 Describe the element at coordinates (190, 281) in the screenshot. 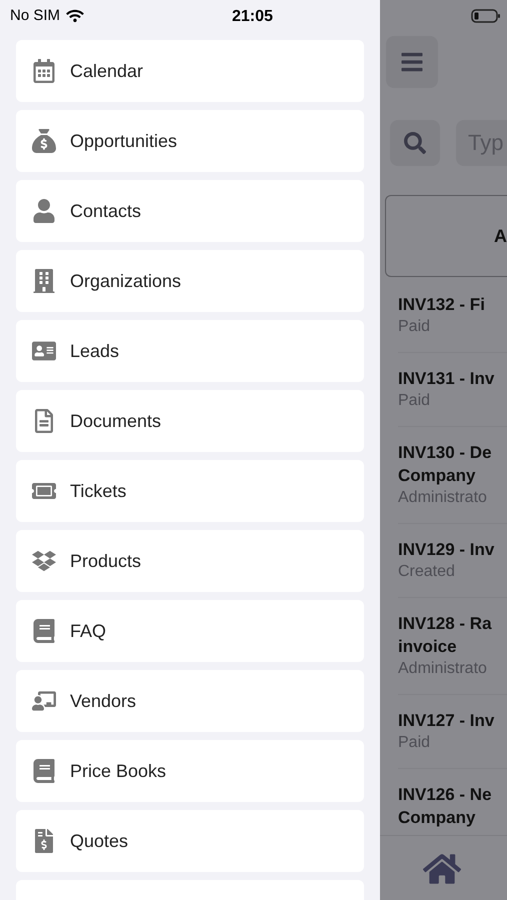

I see `menu-item: Organizations` at that location.